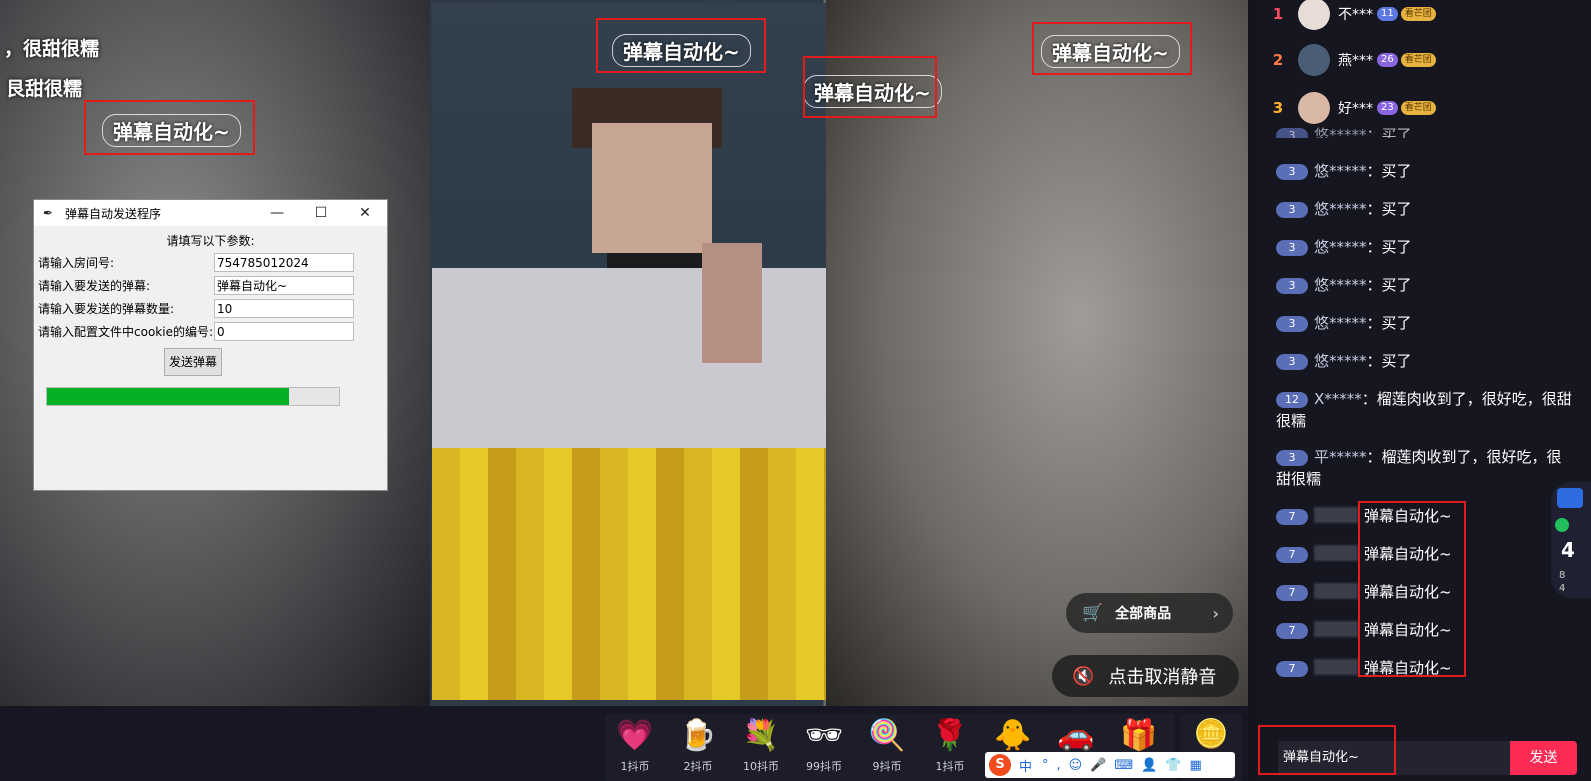 Image resolution: width=1591 pixels, height=781 pixels. What do you see at coordinates (321, 213) in the screenshot?
I see `maximize-icon: ☐` at bounding box center [321, 213].